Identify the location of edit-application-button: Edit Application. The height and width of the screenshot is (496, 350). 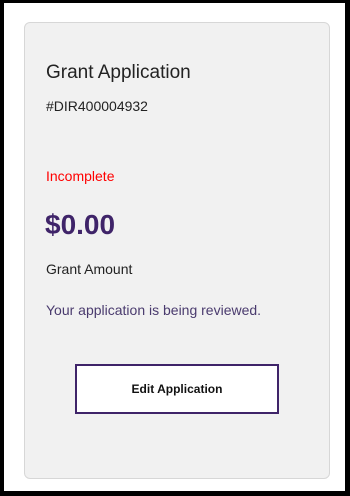
(177, 389).